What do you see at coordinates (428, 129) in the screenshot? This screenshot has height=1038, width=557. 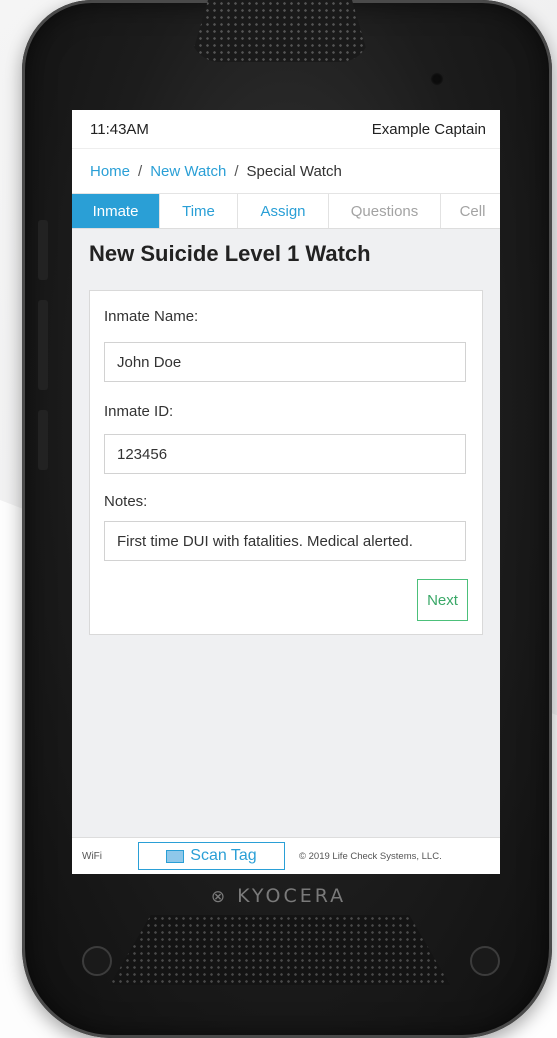 I see `status-user: Example Captain` at bounding box center [428, 129].